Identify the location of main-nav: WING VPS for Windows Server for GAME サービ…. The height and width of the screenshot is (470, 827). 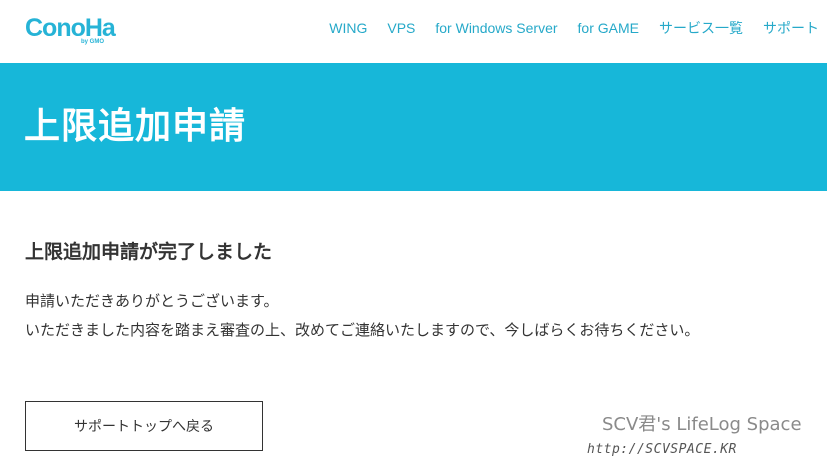
(564, 28).